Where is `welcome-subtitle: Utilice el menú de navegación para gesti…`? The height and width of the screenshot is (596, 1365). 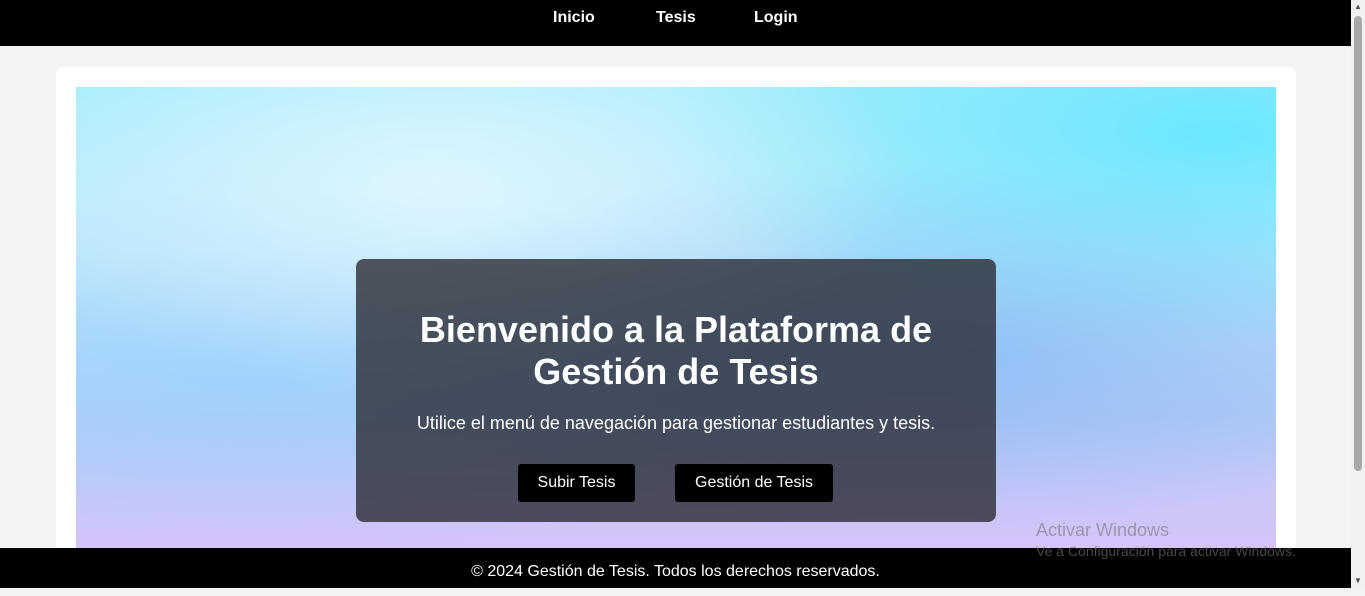 welcome-subtitle: Utilice el menú de navegación para gesti… is located at coordinates (676, 423).